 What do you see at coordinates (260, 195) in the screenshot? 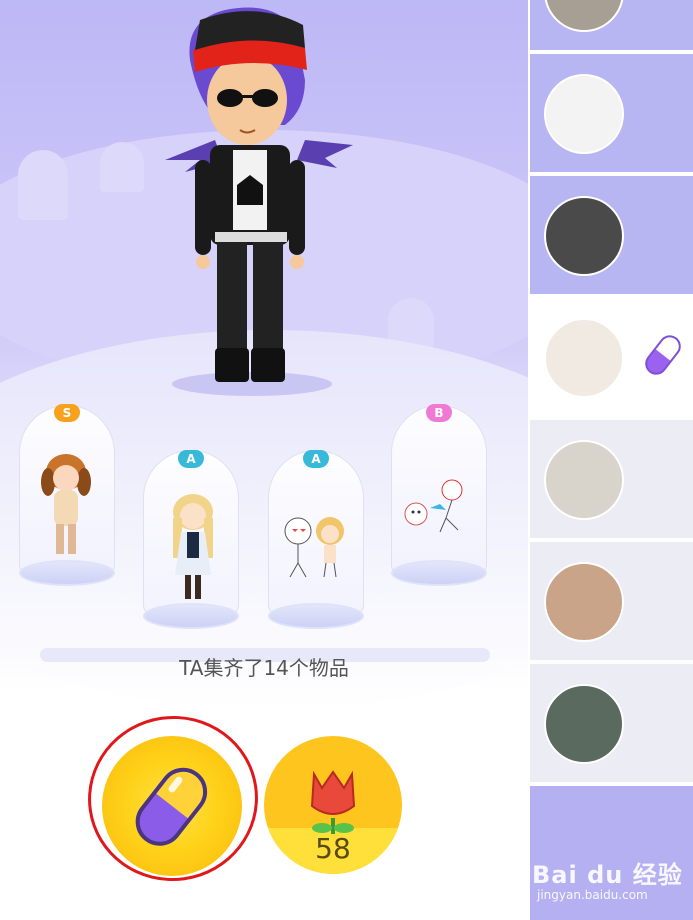
I see `user-avatar-figure` at bounding box center [260, 195].